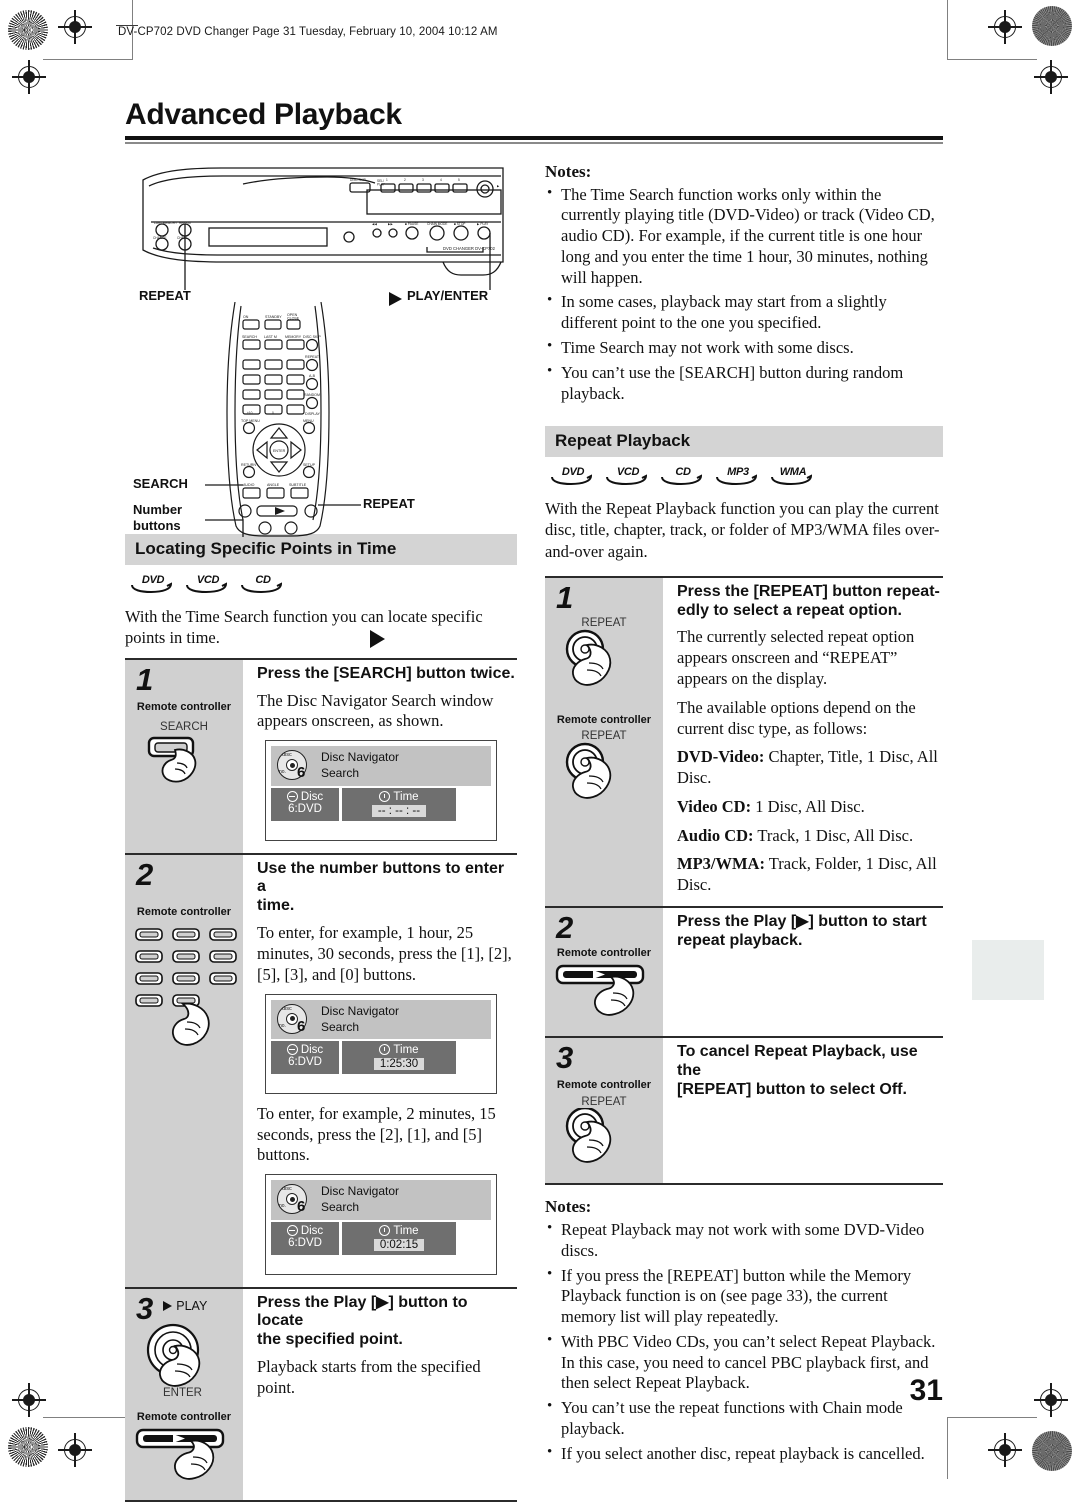 Image resolution: width=1080 pixels, height=1502 pixels. Describe the element at coordinates (261, 584) in the screenshot. I see `disc-badge-cd: CD` at that location.